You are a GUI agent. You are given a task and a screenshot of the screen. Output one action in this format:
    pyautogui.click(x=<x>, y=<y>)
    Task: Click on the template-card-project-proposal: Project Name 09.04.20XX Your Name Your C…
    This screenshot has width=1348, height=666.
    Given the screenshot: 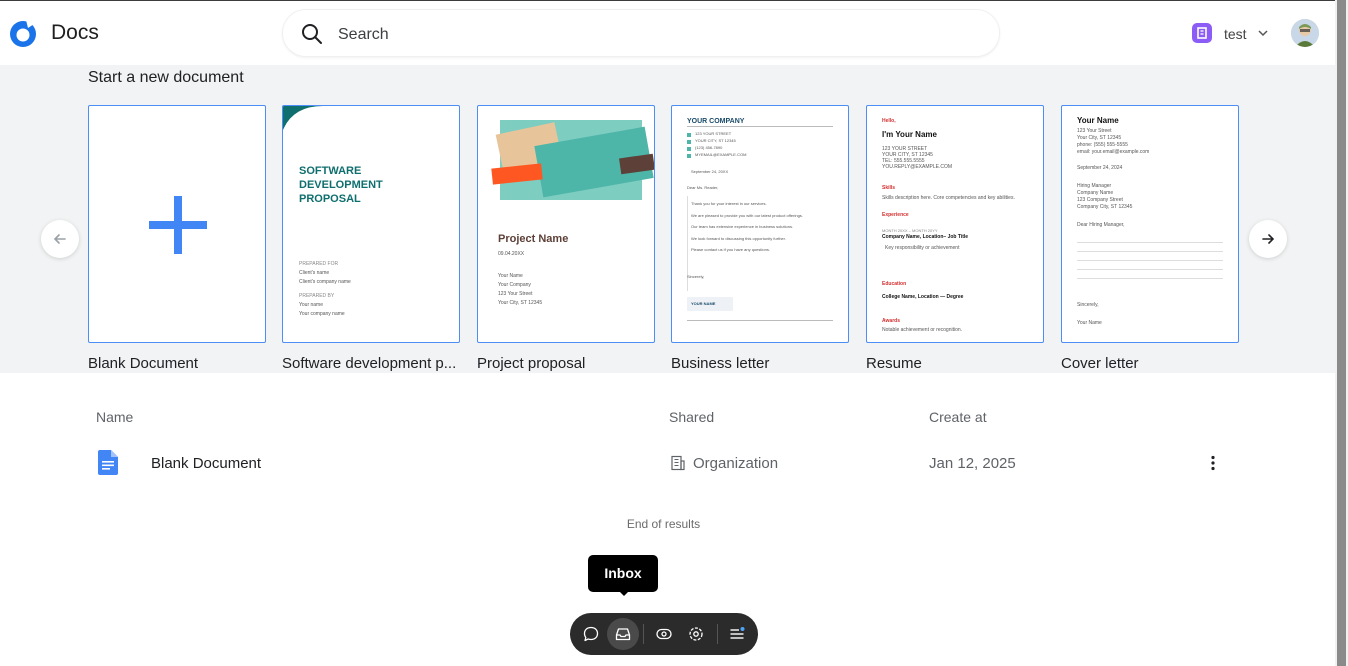 What is the action you would take?
    pyautogui.click(x=566, y=224)
    